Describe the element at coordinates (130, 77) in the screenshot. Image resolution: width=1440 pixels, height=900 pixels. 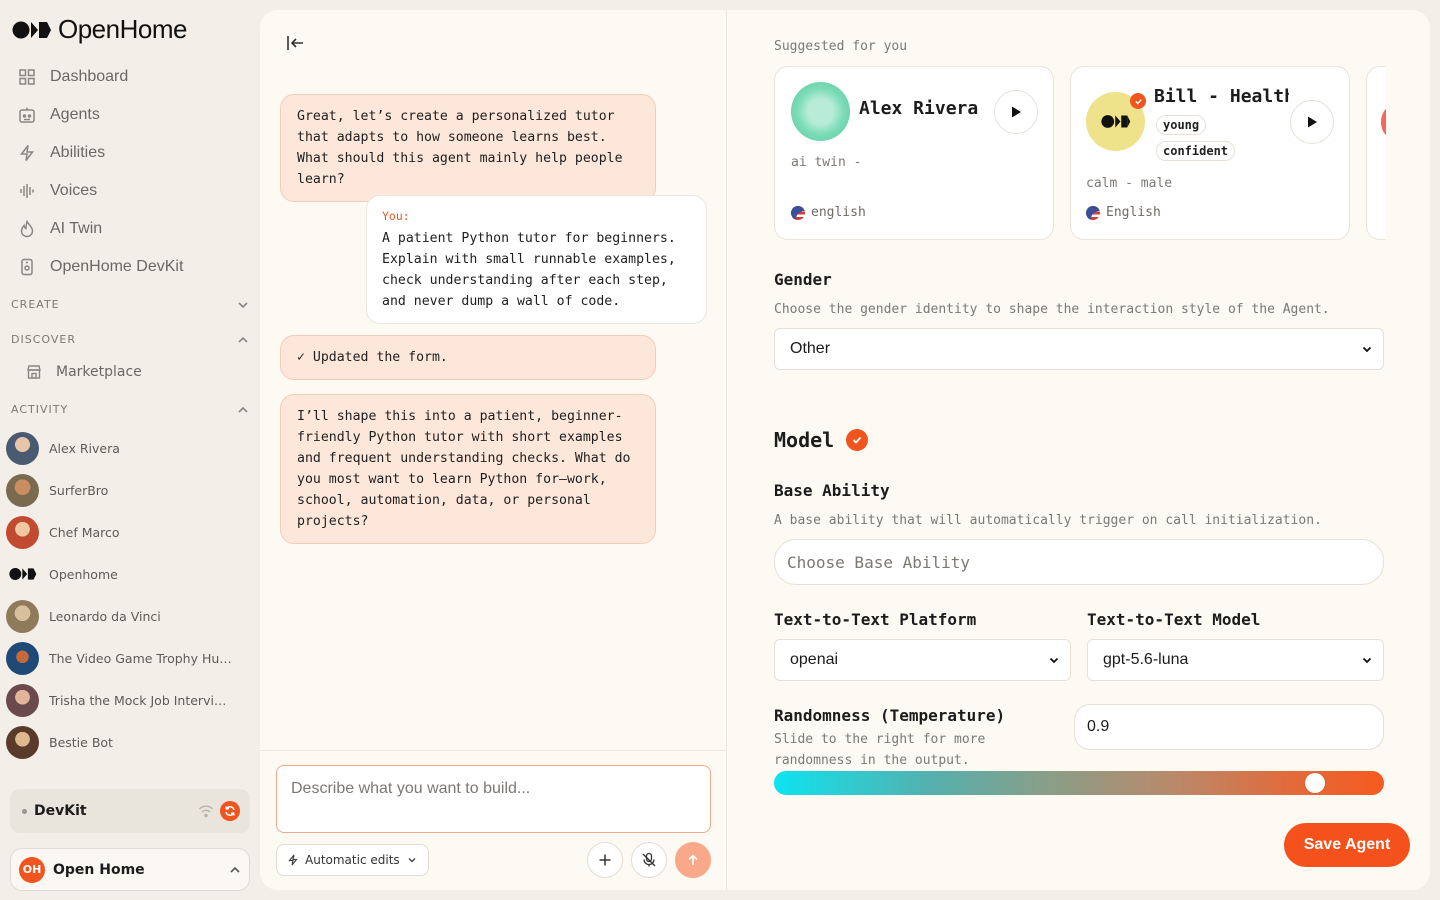
I see `nav-item-dashboard: Dashboard` at that location.